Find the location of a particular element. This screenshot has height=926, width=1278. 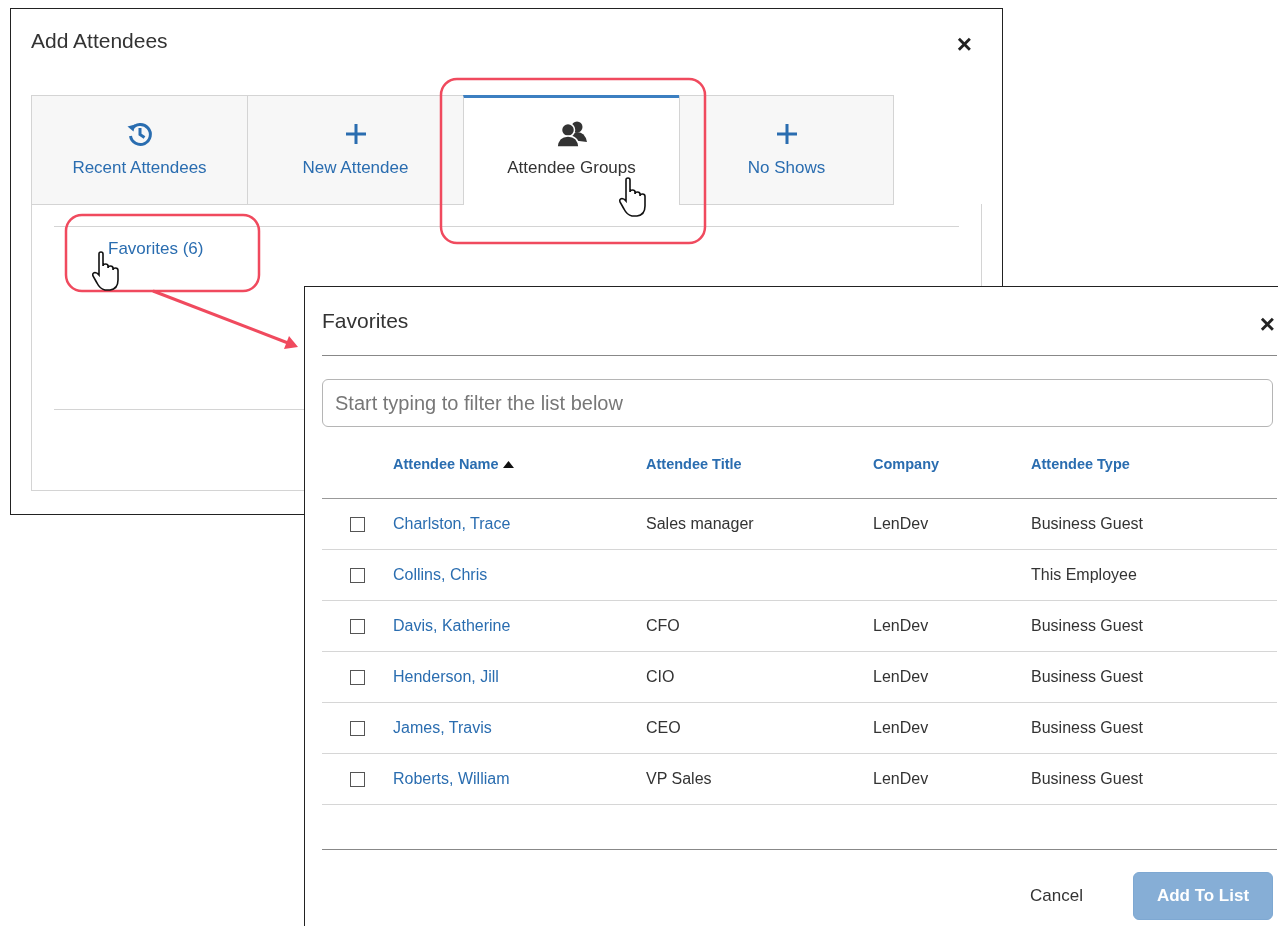

hand-cursor-icon is located at coordinates (632, 197).